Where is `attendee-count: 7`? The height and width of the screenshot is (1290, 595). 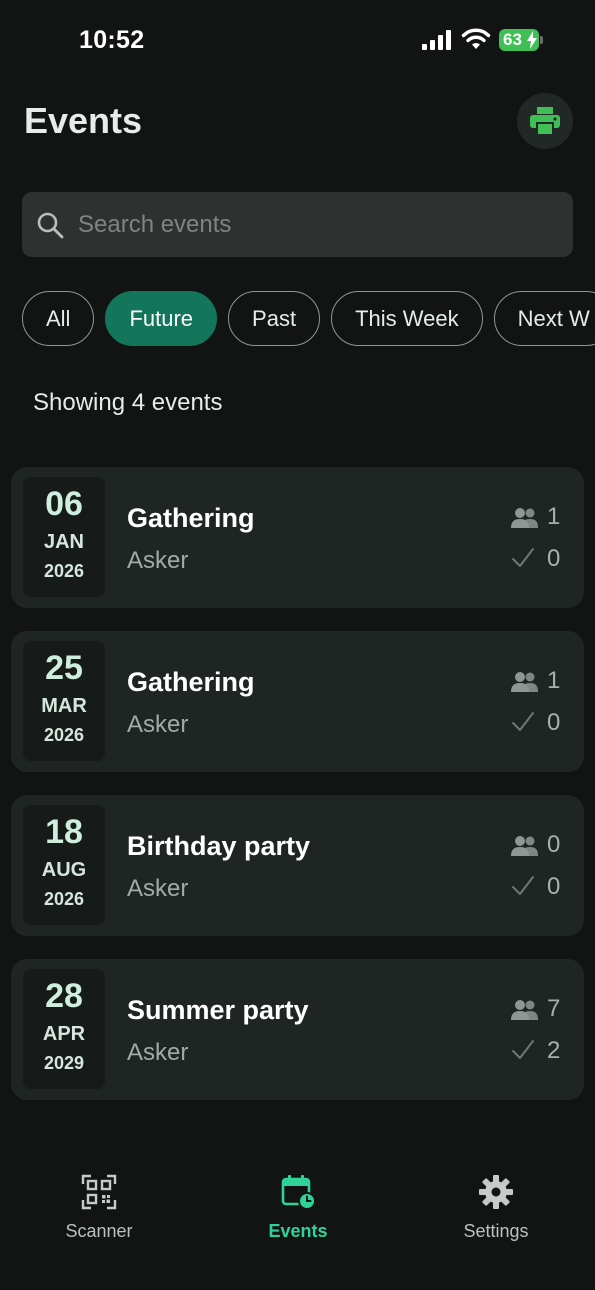
attendee-count: 7 is located at coordinates (554, 1008).